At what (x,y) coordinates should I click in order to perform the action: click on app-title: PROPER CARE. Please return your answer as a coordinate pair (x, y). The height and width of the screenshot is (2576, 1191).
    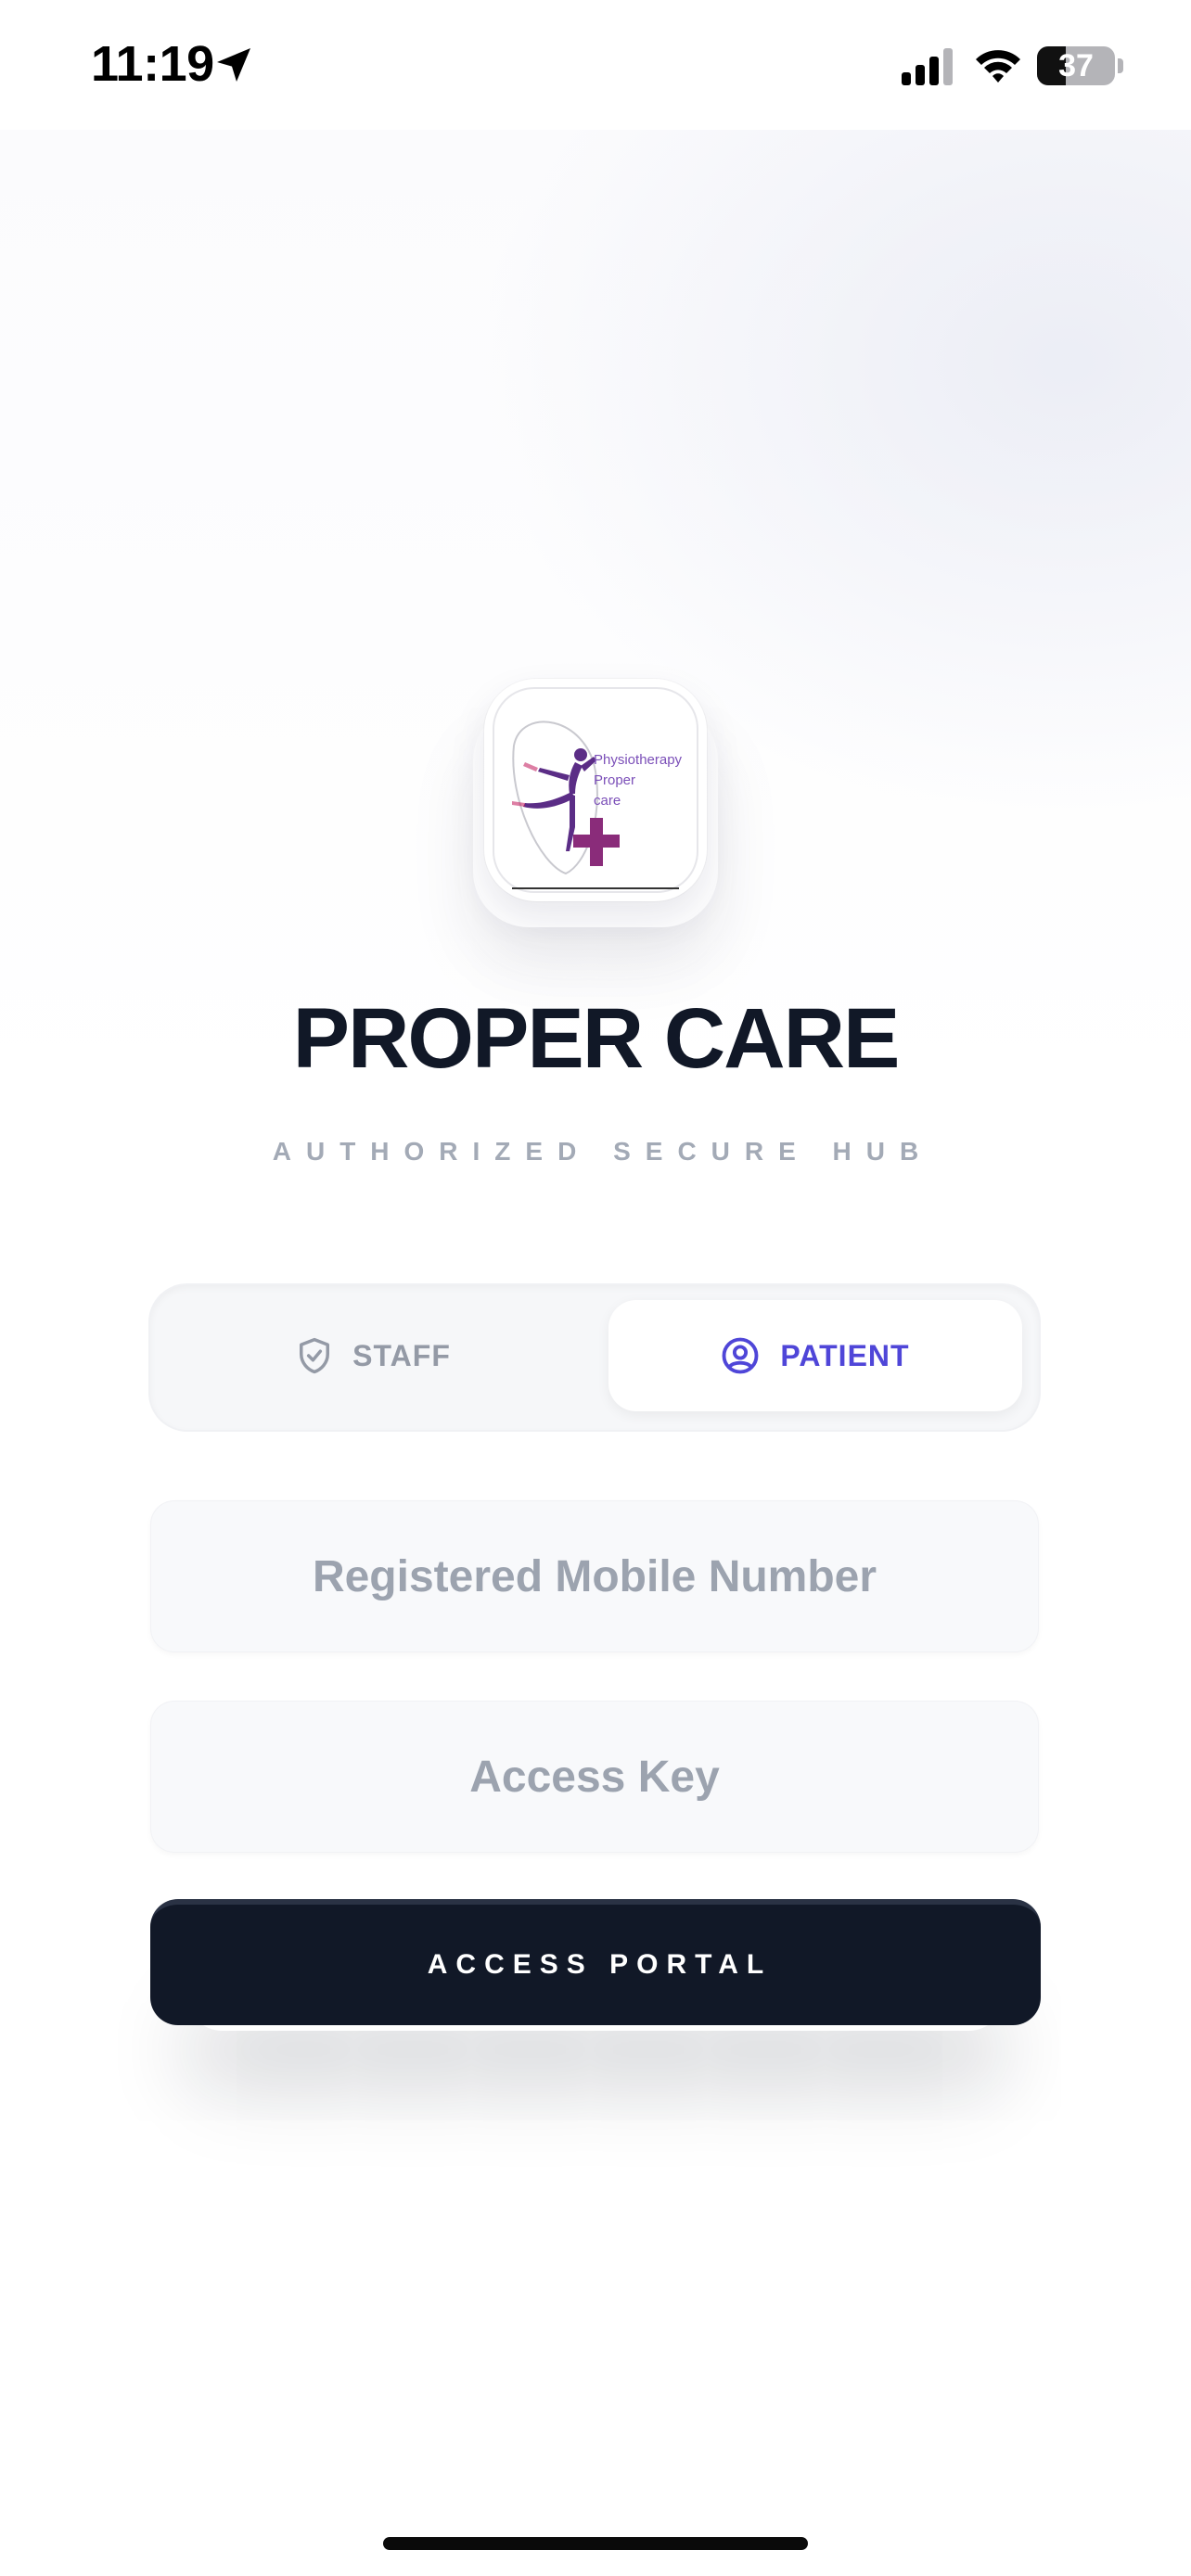
    Looking at the image, I should click on (597, 1038).